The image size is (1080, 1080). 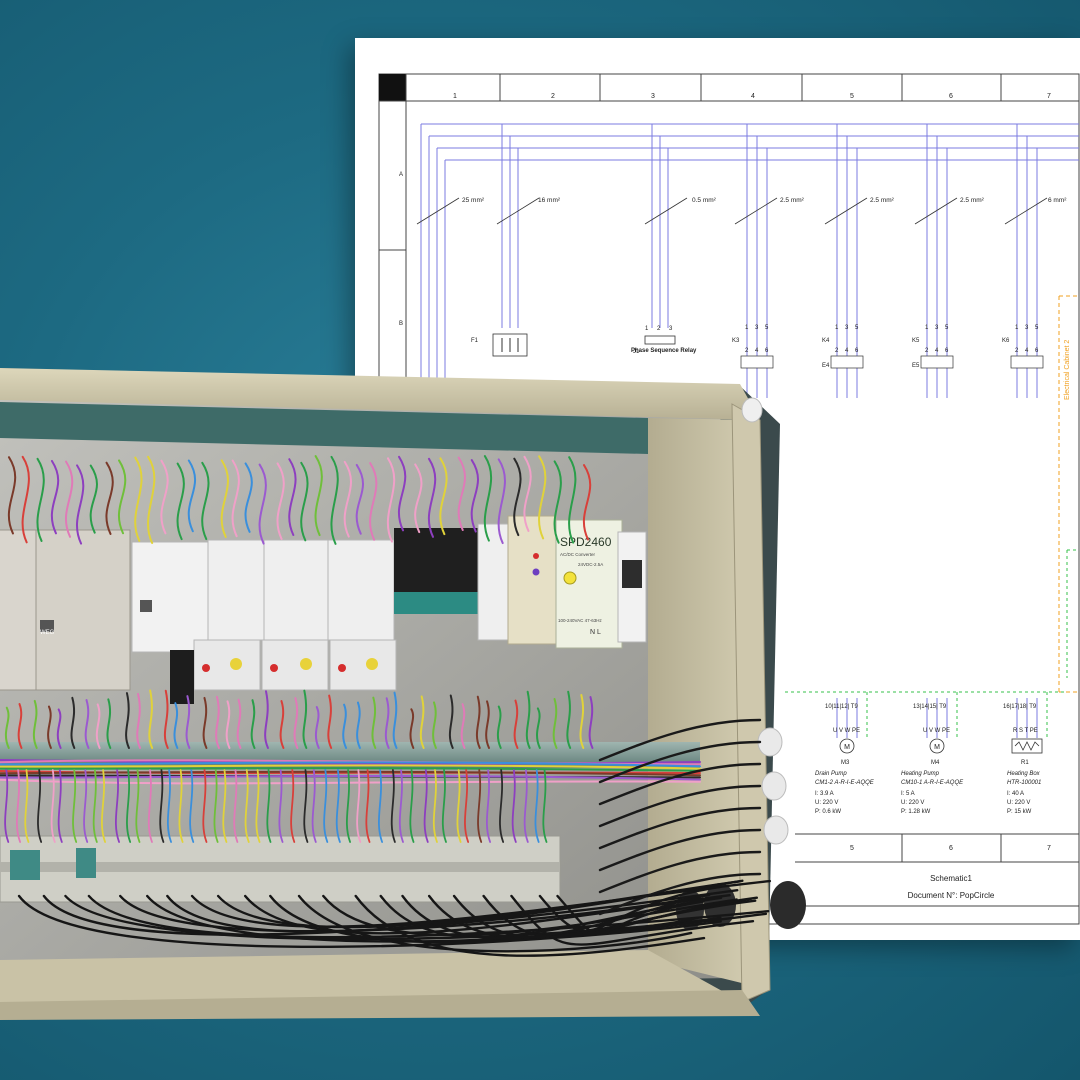 I want to click on weg-logo-text: WEG, so click(x=47, y=633).